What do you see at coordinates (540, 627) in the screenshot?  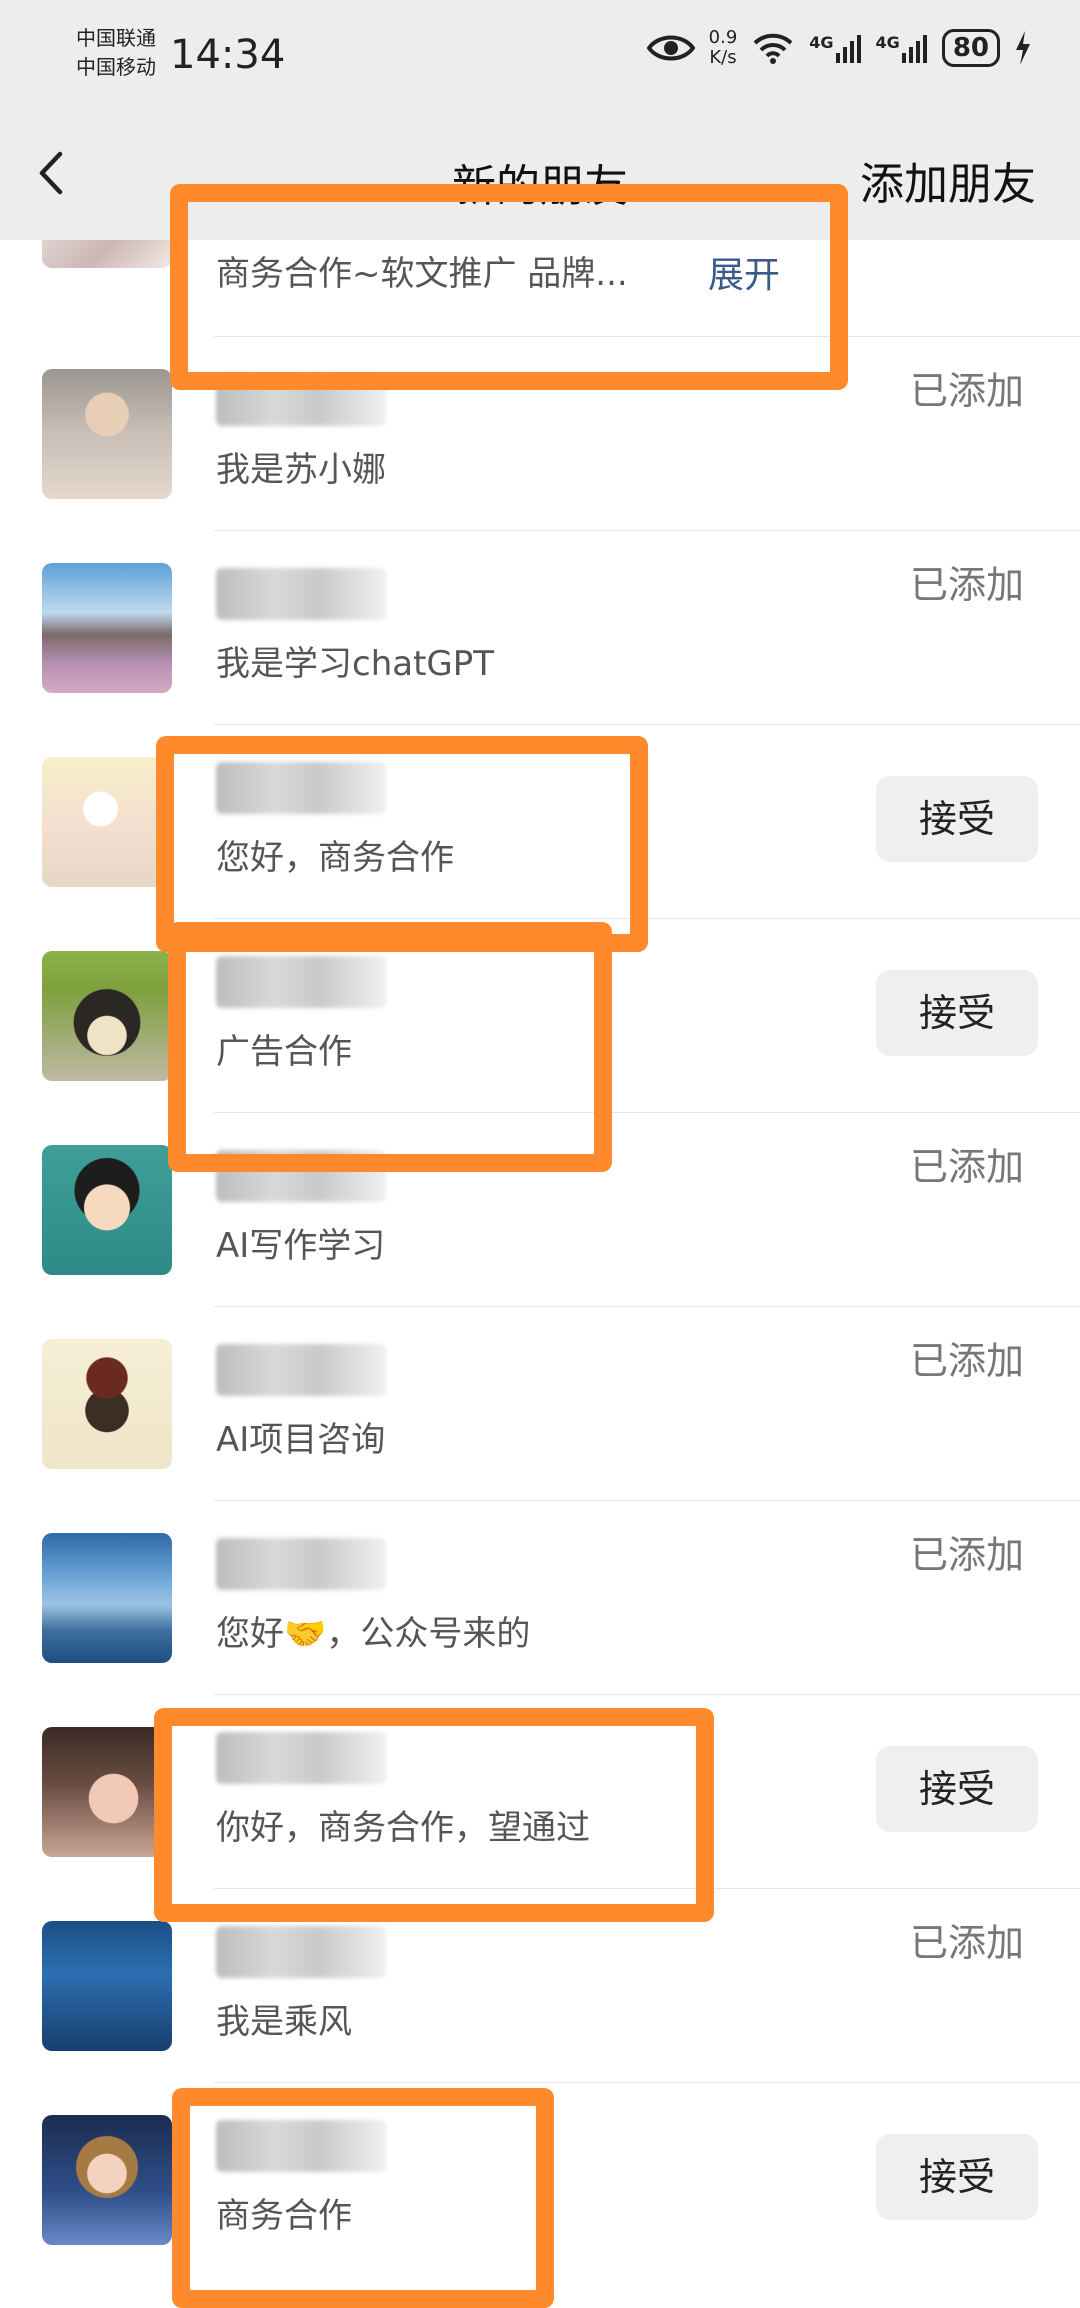 I see `list-item: 我是学习chatGPT 已添加` at bounding box center [540, 627].